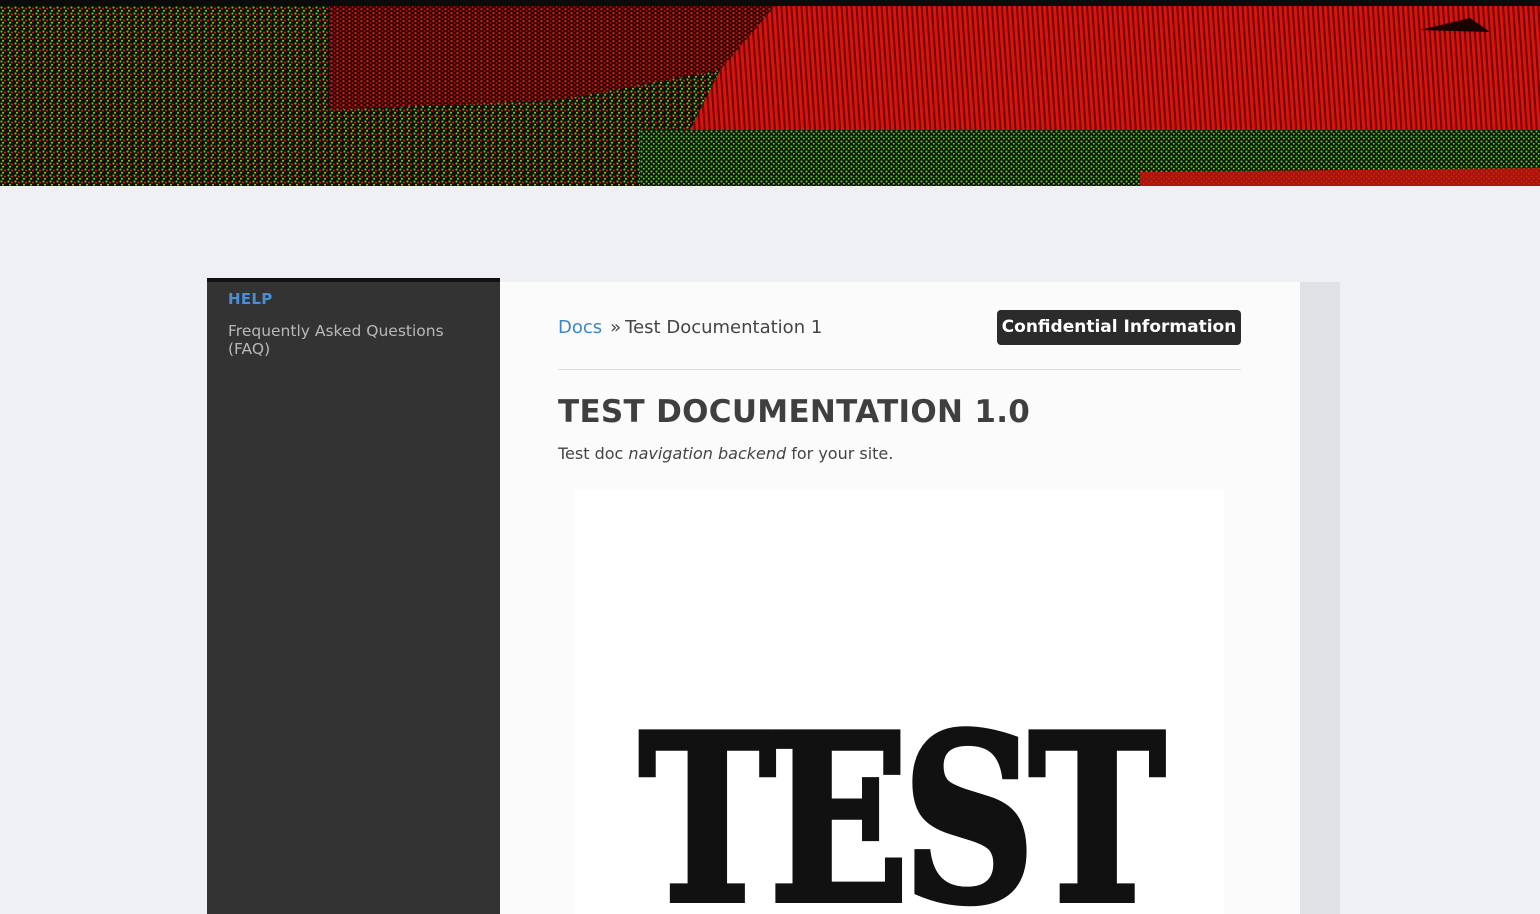 Image resolution: width=1540 pixels, height=914 pixels. What do you see at coordinates (1119, 327) in the screenshot?
I see `confidential-badge: Confidential Information` at bounding box center [1119, 327].